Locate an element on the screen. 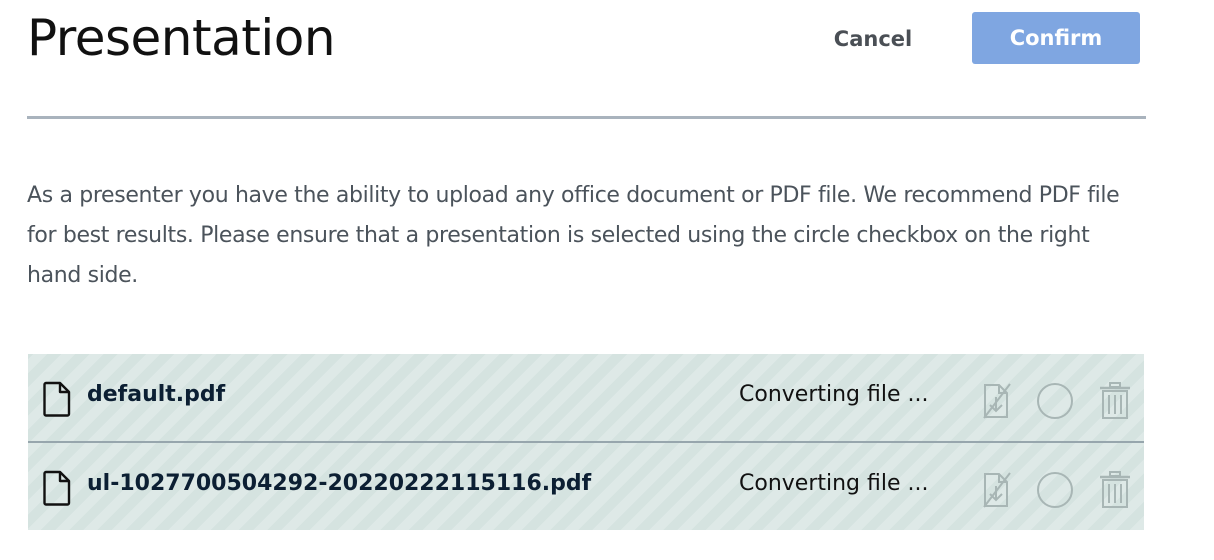 The image size is (1214, 560). file-name: default.pdf is located at coordinates (156, 394).